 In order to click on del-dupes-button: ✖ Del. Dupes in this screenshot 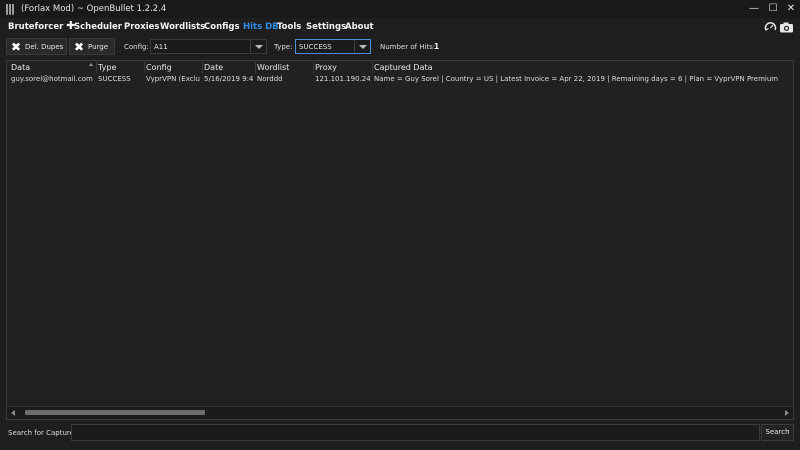, I will do `click(36, 46)`.